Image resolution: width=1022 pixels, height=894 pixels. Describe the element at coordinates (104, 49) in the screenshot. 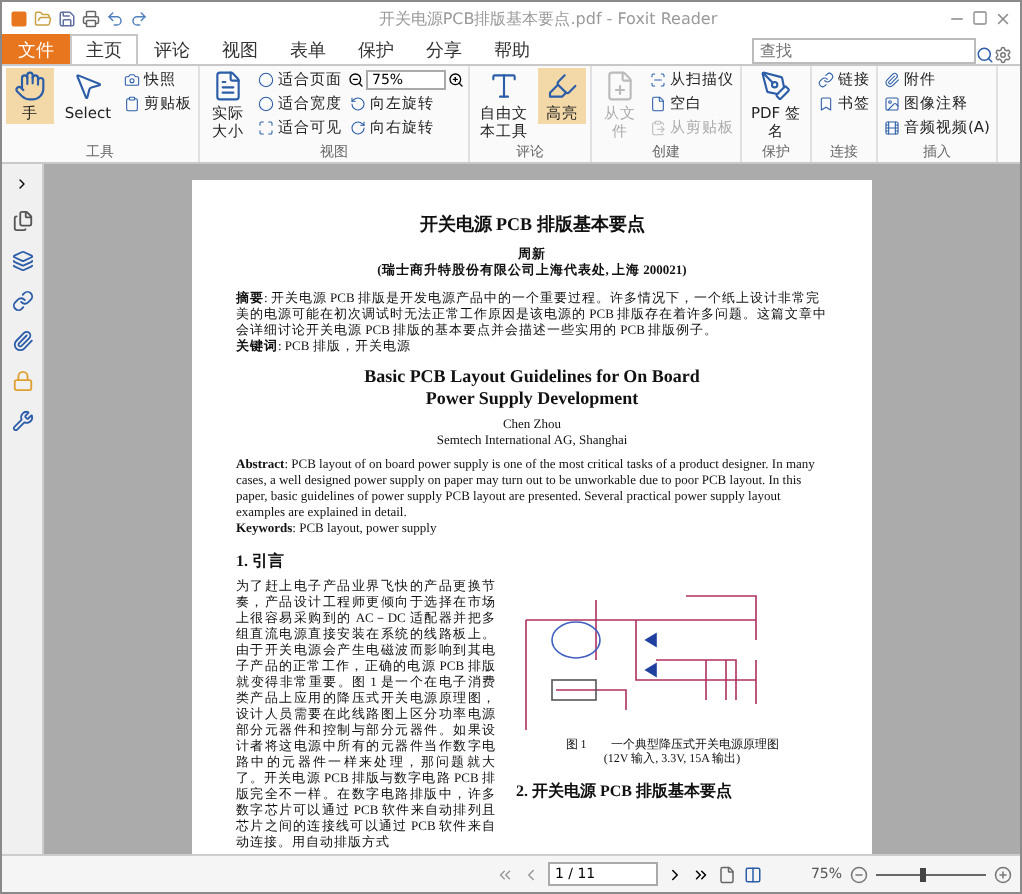

I see `ribbon-tab: 主页` at that location.